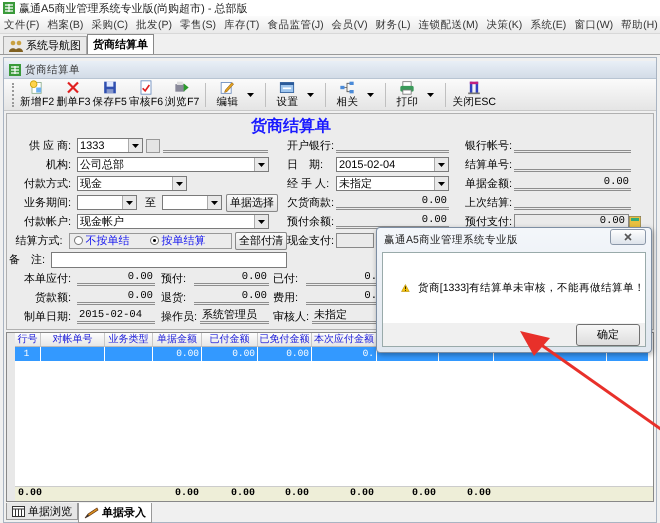 The height and width of the screenshot is (523, 660). Describe the element at coordinates (548, 25) in the screenshot. I see `menu-item: 系统(E)` at that location.